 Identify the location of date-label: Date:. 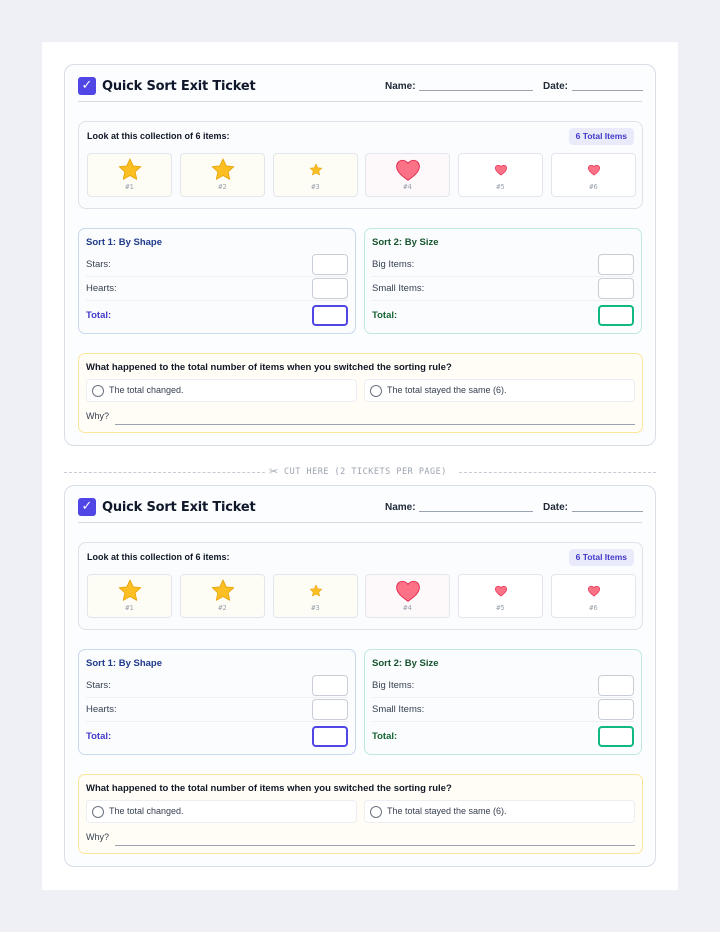
(556, 507).